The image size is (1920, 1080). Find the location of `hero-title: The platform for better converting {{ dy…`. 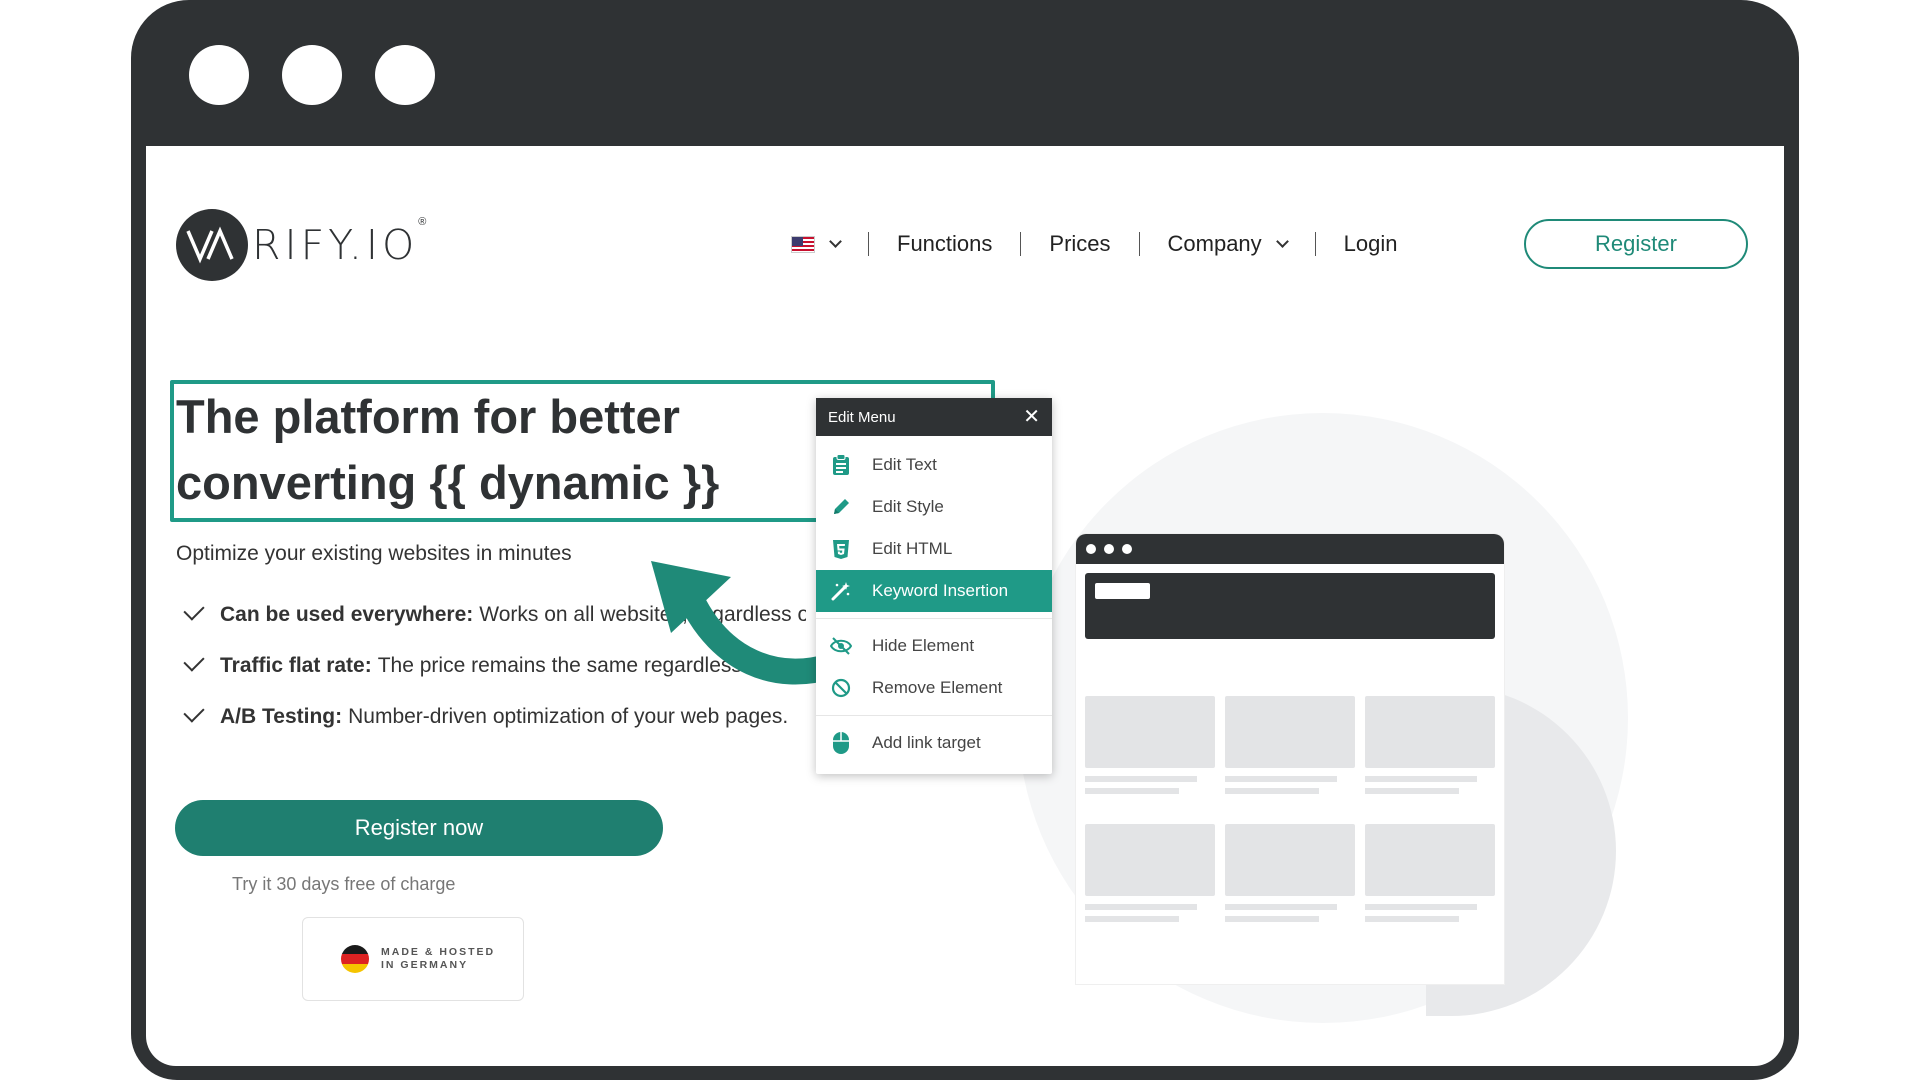

hero-title: The platform for better converting {{ dy… is located at coordinates (447, 450).